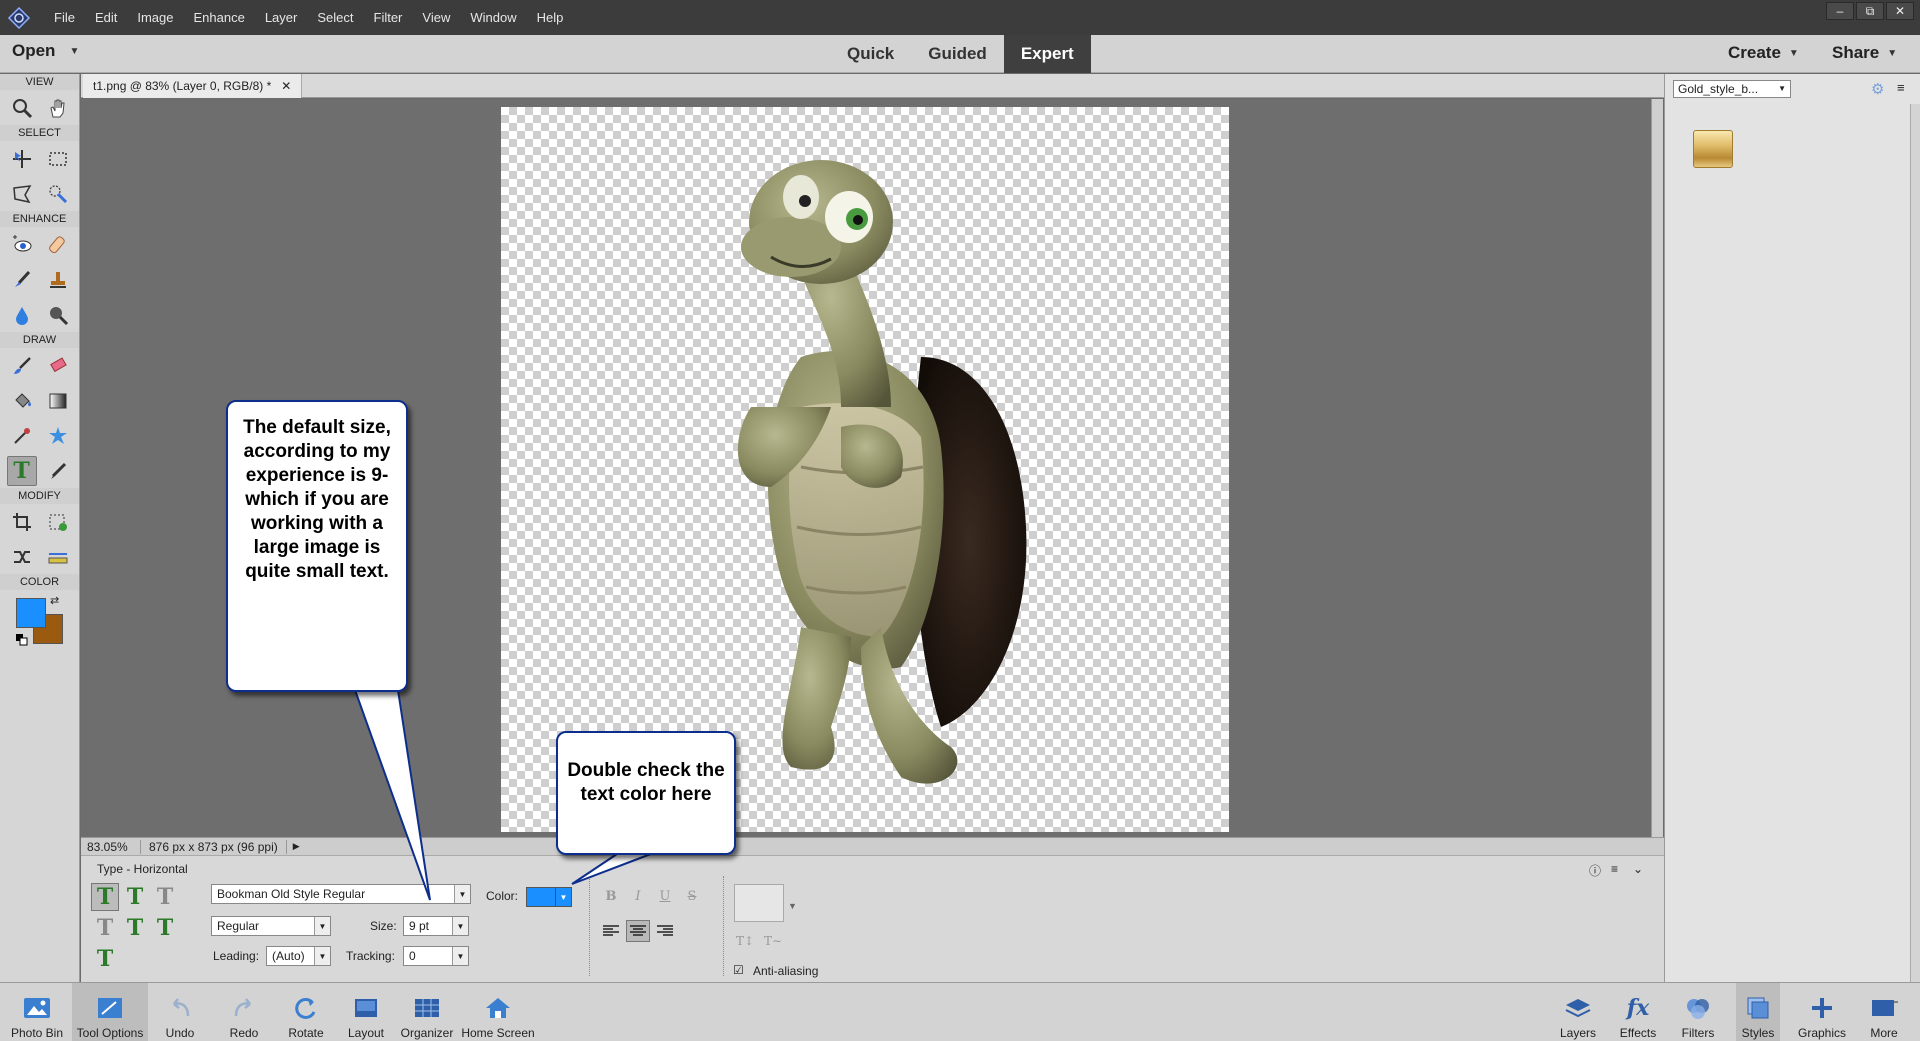 The image size is (1920, 1041). What do you see at coordinates (22, 315) in the screenshot?
I see `blur-tool-icon` at bounding box center [22, 315].